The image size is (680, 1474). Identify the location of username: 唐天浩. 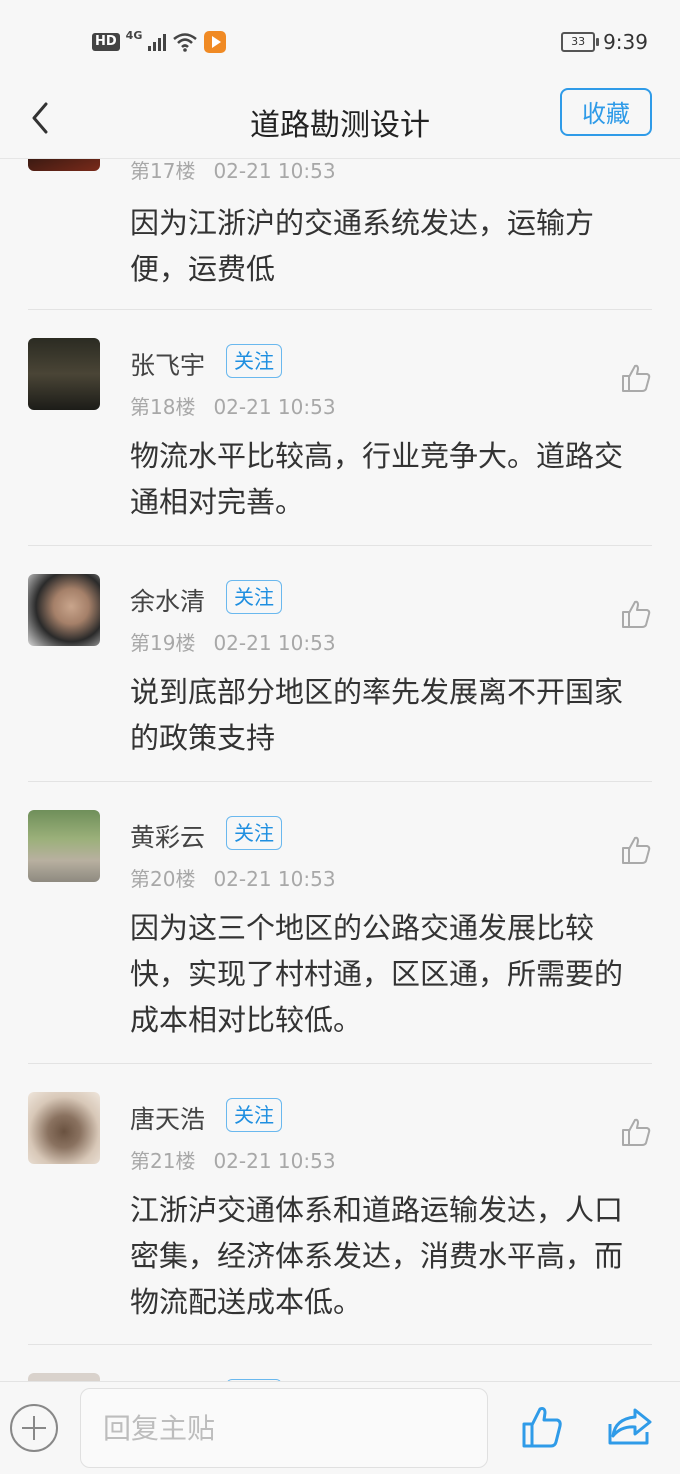
(167, 1118).